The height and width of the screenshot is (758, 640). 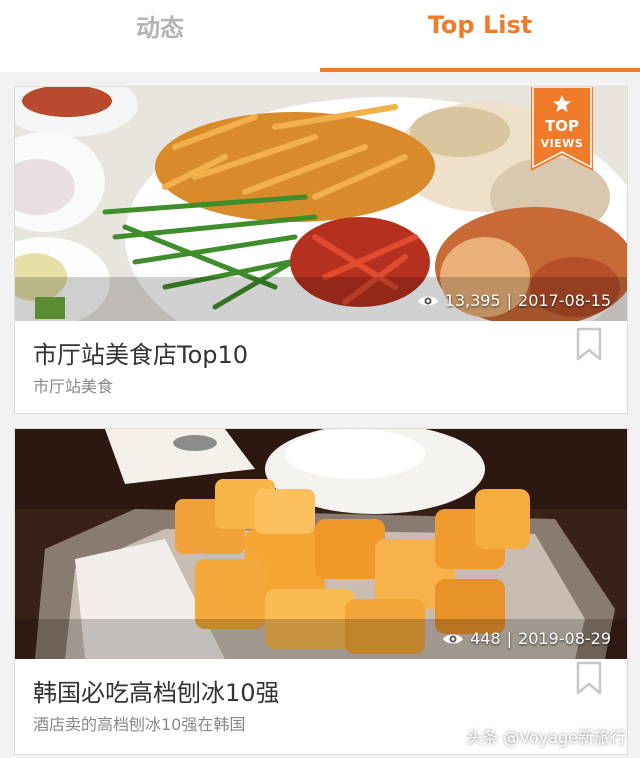 What do you see at coordinates (472, 300) in the screenshot?
I see `view-count: 13,395` at bounding box center [472, 300].